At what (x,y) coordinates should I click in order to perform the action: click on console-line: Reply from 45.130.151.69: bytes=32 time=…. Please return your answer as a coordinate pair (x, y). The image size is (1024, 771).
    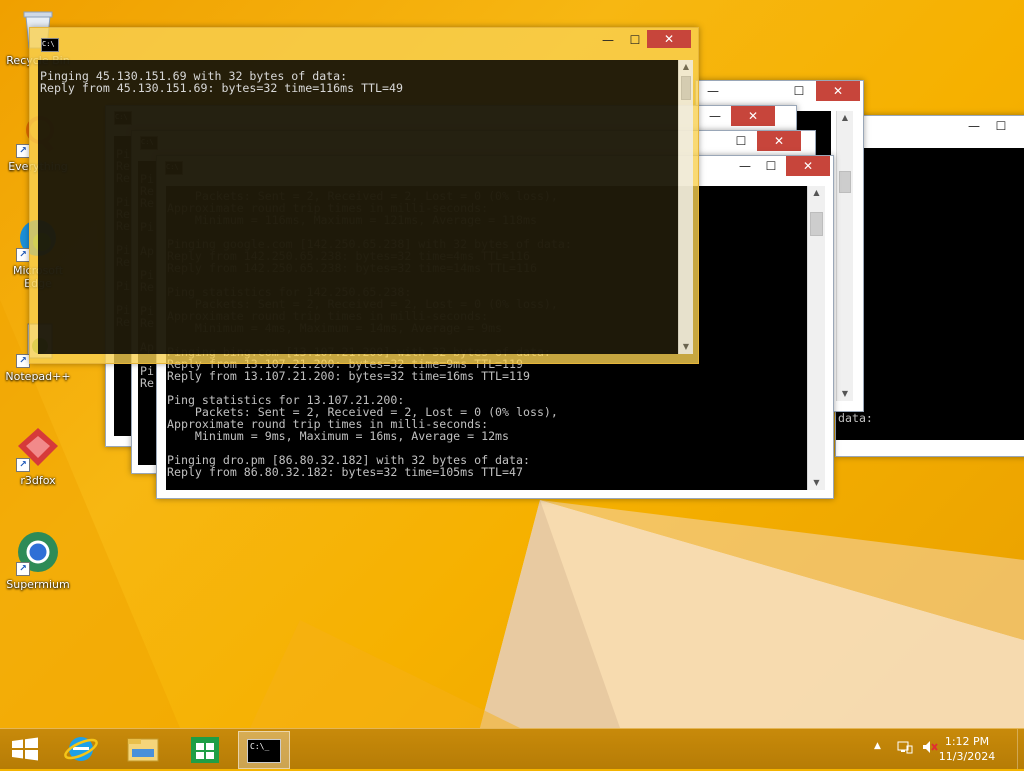
    Looking at the image, I should click on (221, 88).